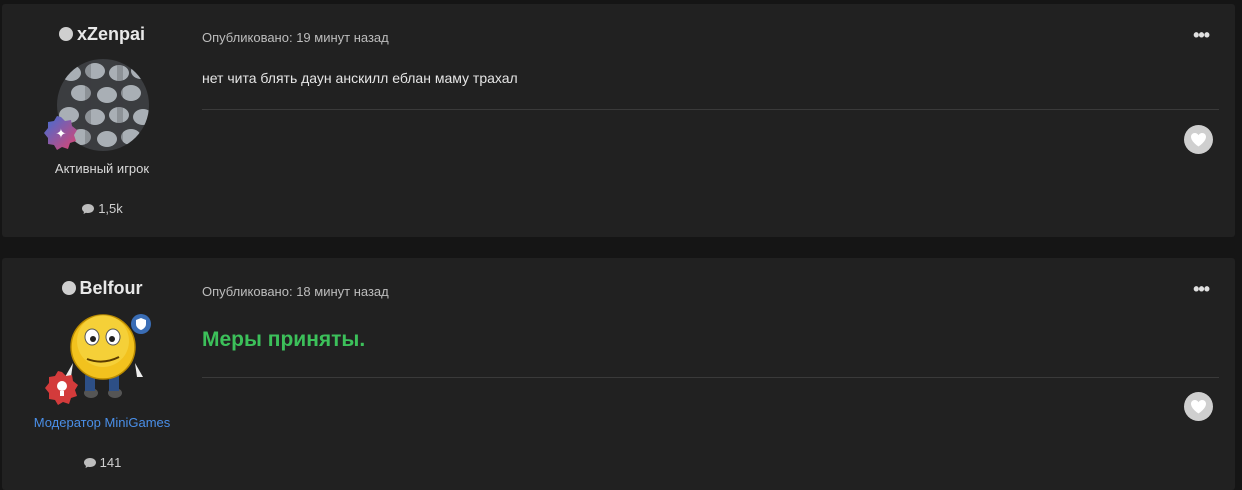 The width and height of the screenshot is (1242, 490). I want to click on group-title: Модератор MiniGames, so click(102, 422).